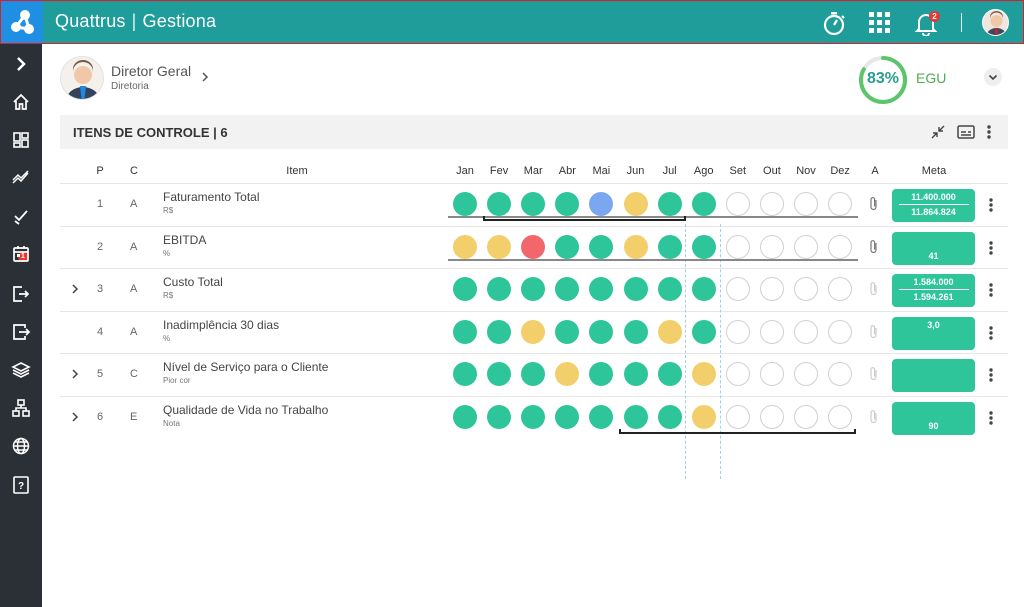 Image resolution: width=1024 pixels, height=607 pixels. I want to click on meta-value: 3,0, so click(933, 333).